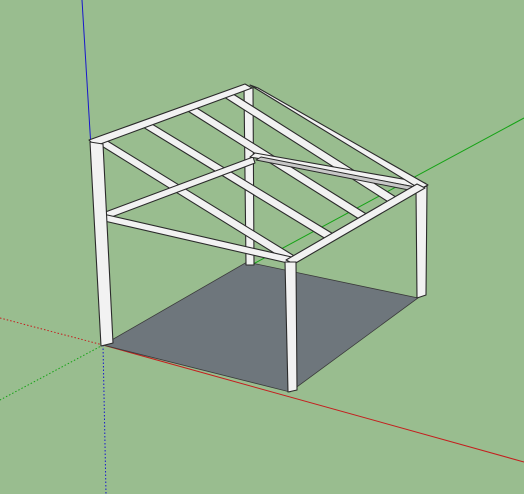 The height and width of the screenshot is (494, 524). What do you see at coordinates (421, 242) in the screenshot?
I see `back-right-post` at bounding box center [421, 242].